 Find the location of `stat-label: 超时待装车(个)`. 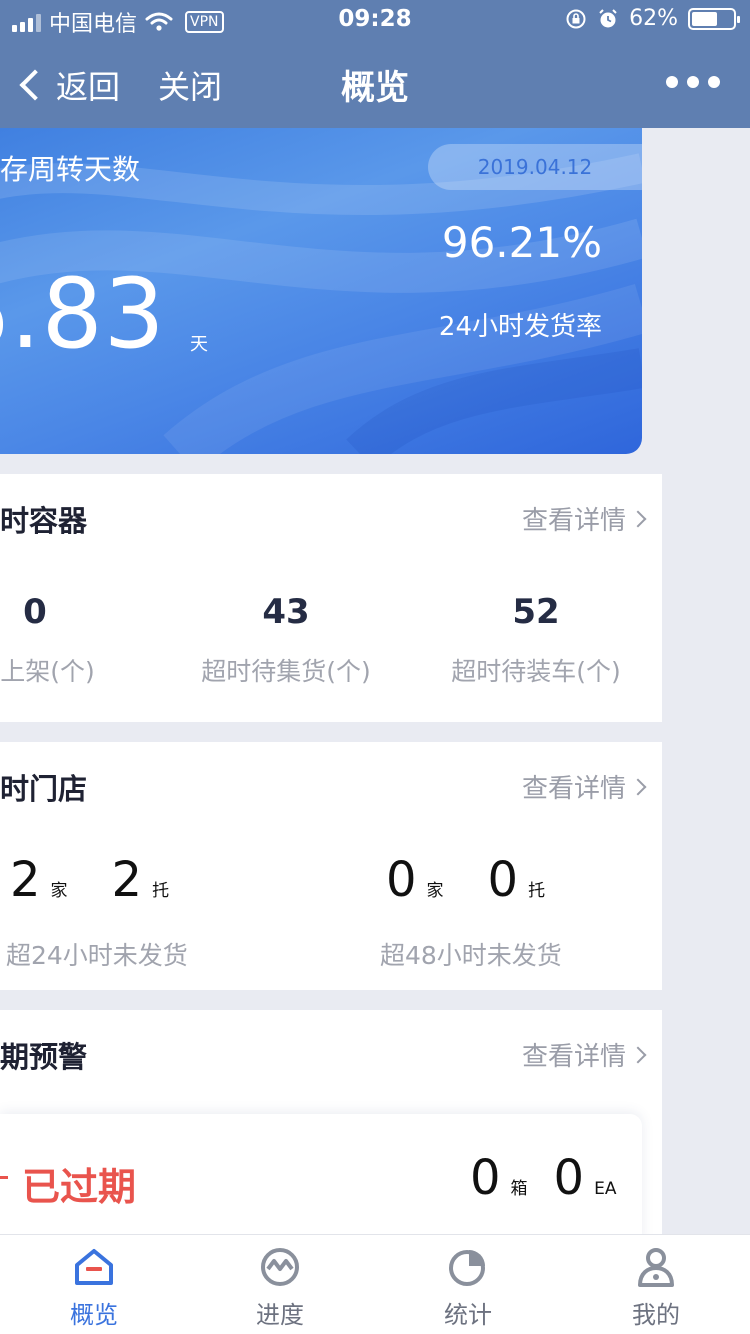

stat-label: 超时待装车(个) is located at coordinates (536, 671).